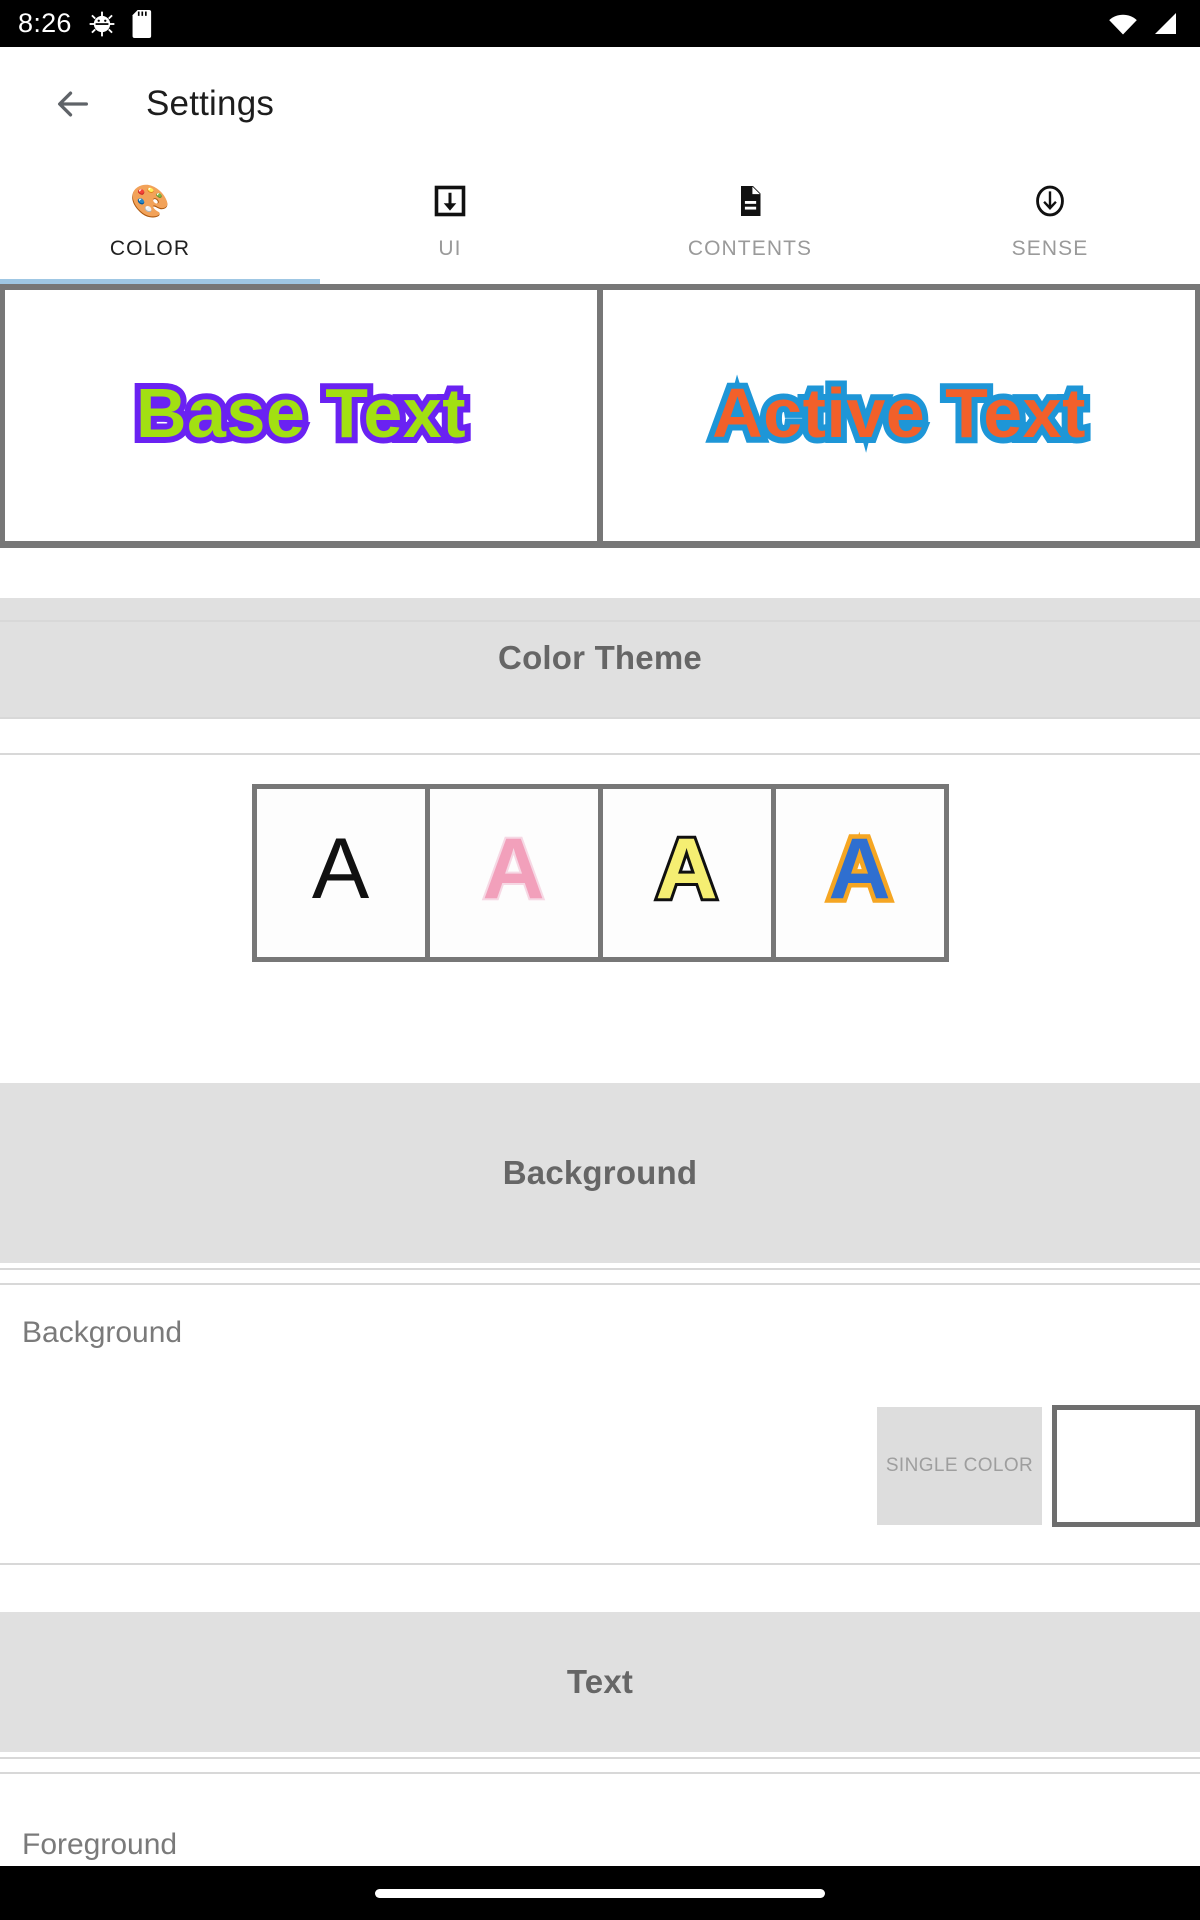  I want to click on base-text-preview-label: Base Text, so click(301, 413).